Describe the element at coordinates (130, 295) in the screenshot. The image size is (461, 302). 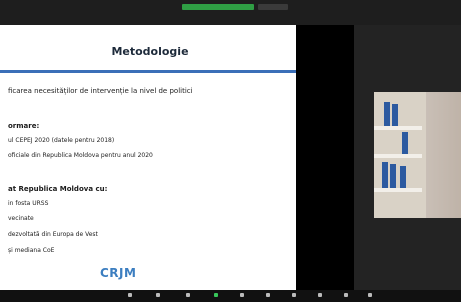
I see `mic-icon` at that location.